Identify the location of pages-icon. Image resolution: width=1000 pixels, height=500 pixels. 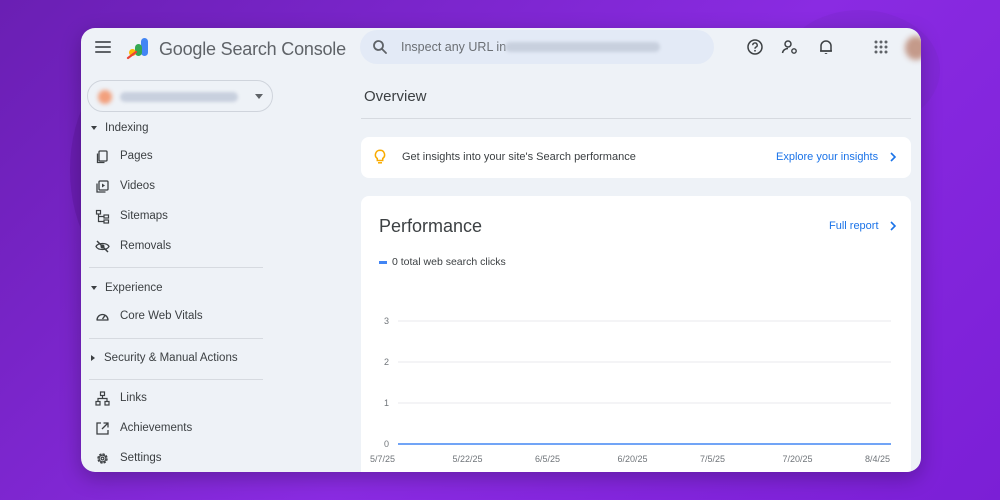
(102, 157).